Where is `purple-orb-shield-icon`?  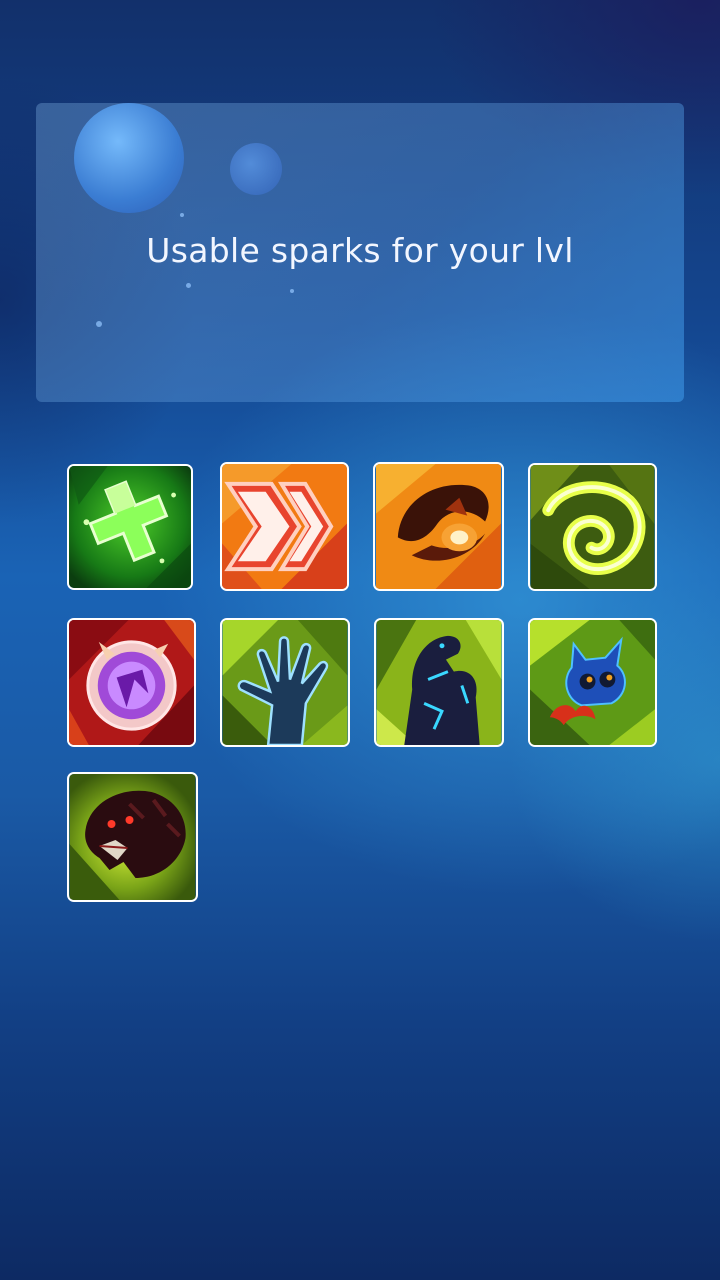 purple-orb-shield-icon is located at coordinates (131, 682).